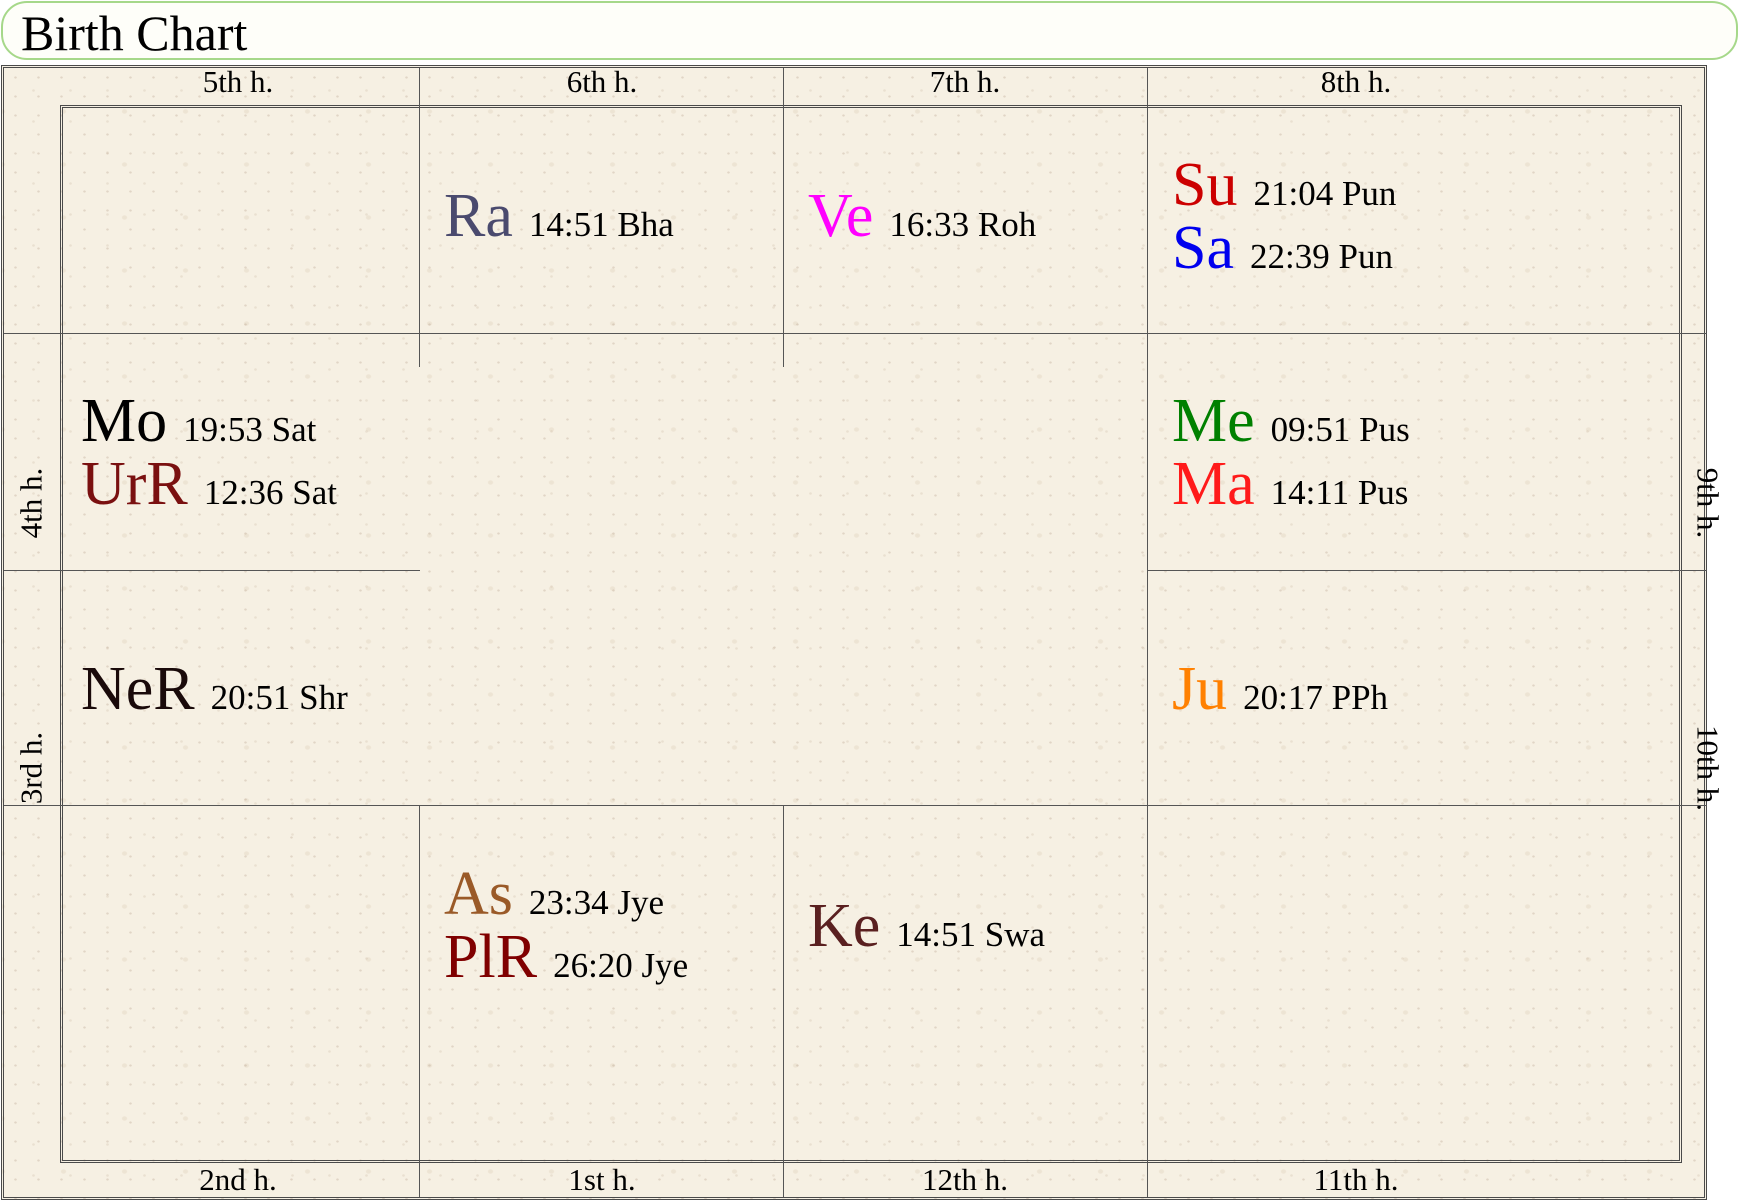 This screenshot has width=1744, height=1202. Describe the element at coordinates (596, 902) in the screenshot. I see `planet-position: 23:34 Jye` at that location.